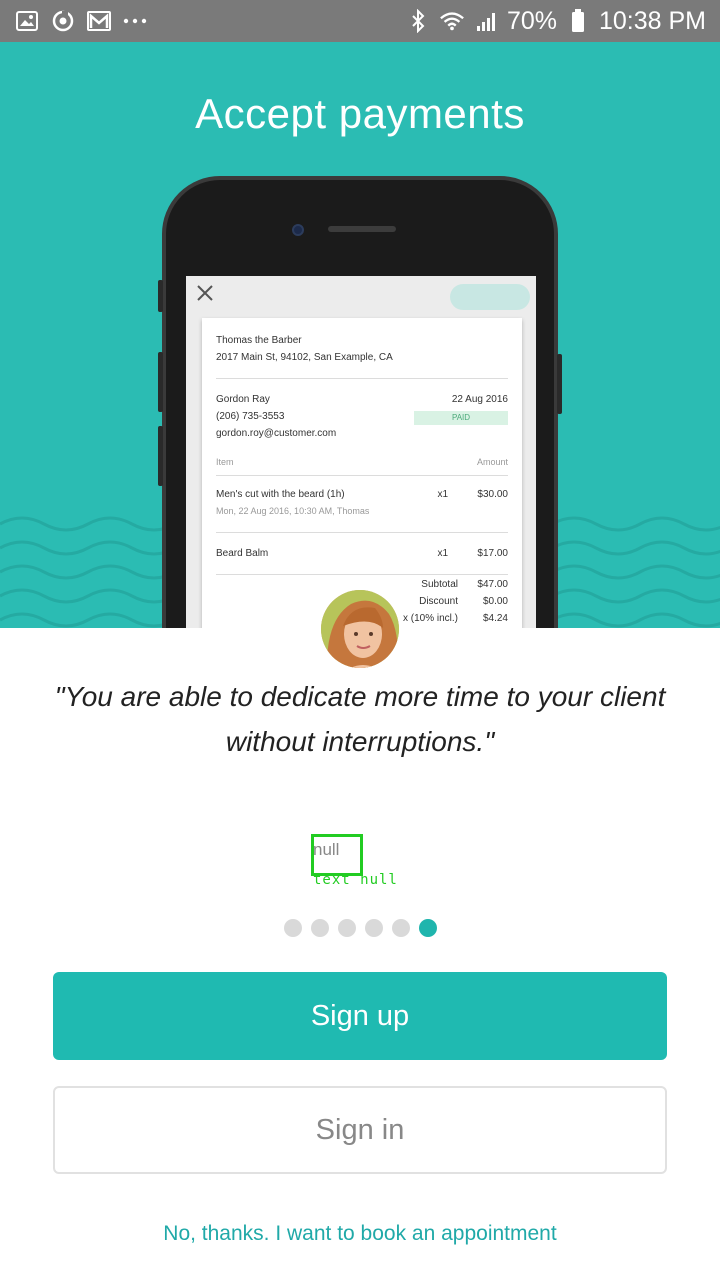 This screenshot has width=720, height=1280. Describe the element at coordinates (304, 357) in the screenshot. I see `business-address: 2017 Main St, 94102, San Example, CA` at that location.